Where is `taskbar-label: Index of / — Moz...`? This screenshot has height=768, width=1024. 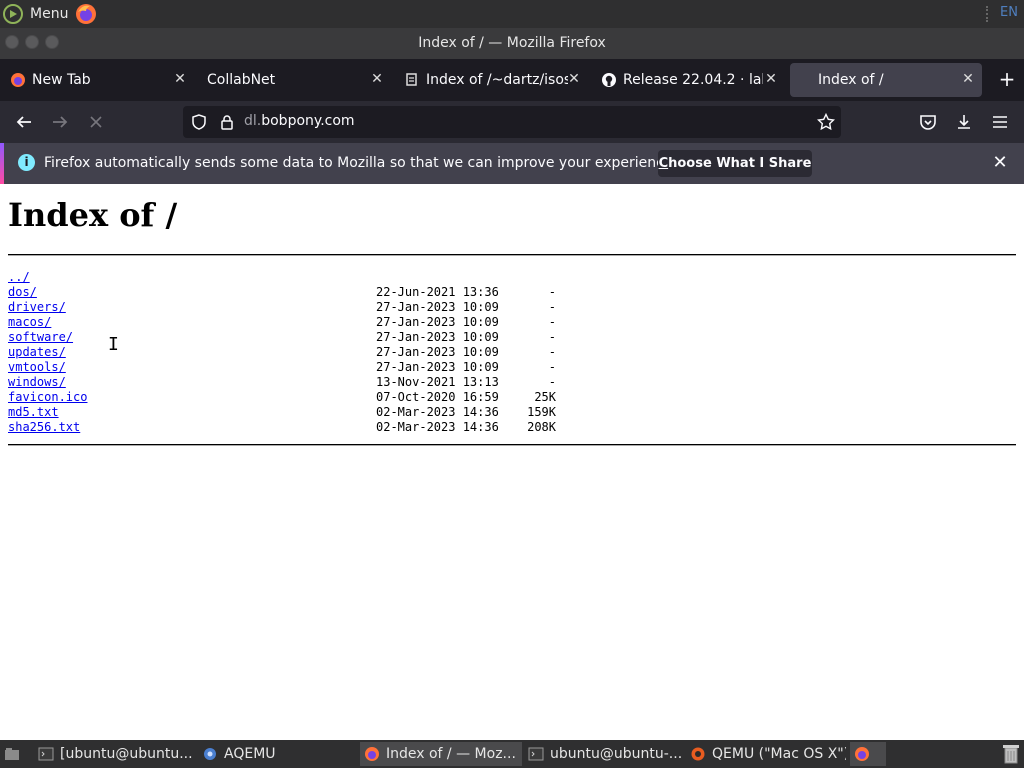
taskbar-label: Index of / — Moz... is located at coordinates (451, 754).